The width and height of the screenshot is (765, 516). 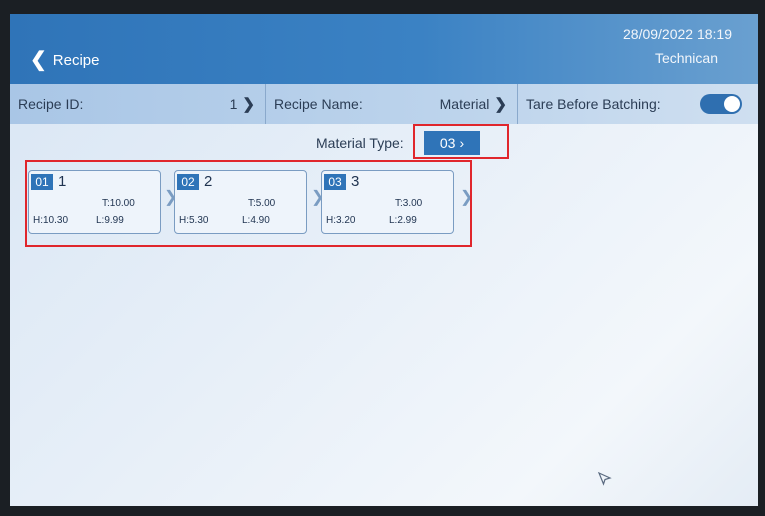 What do you see at coordinates (721, 104) in the screenshot?
I see `tare-toggle` at bounding box center [721, 104].